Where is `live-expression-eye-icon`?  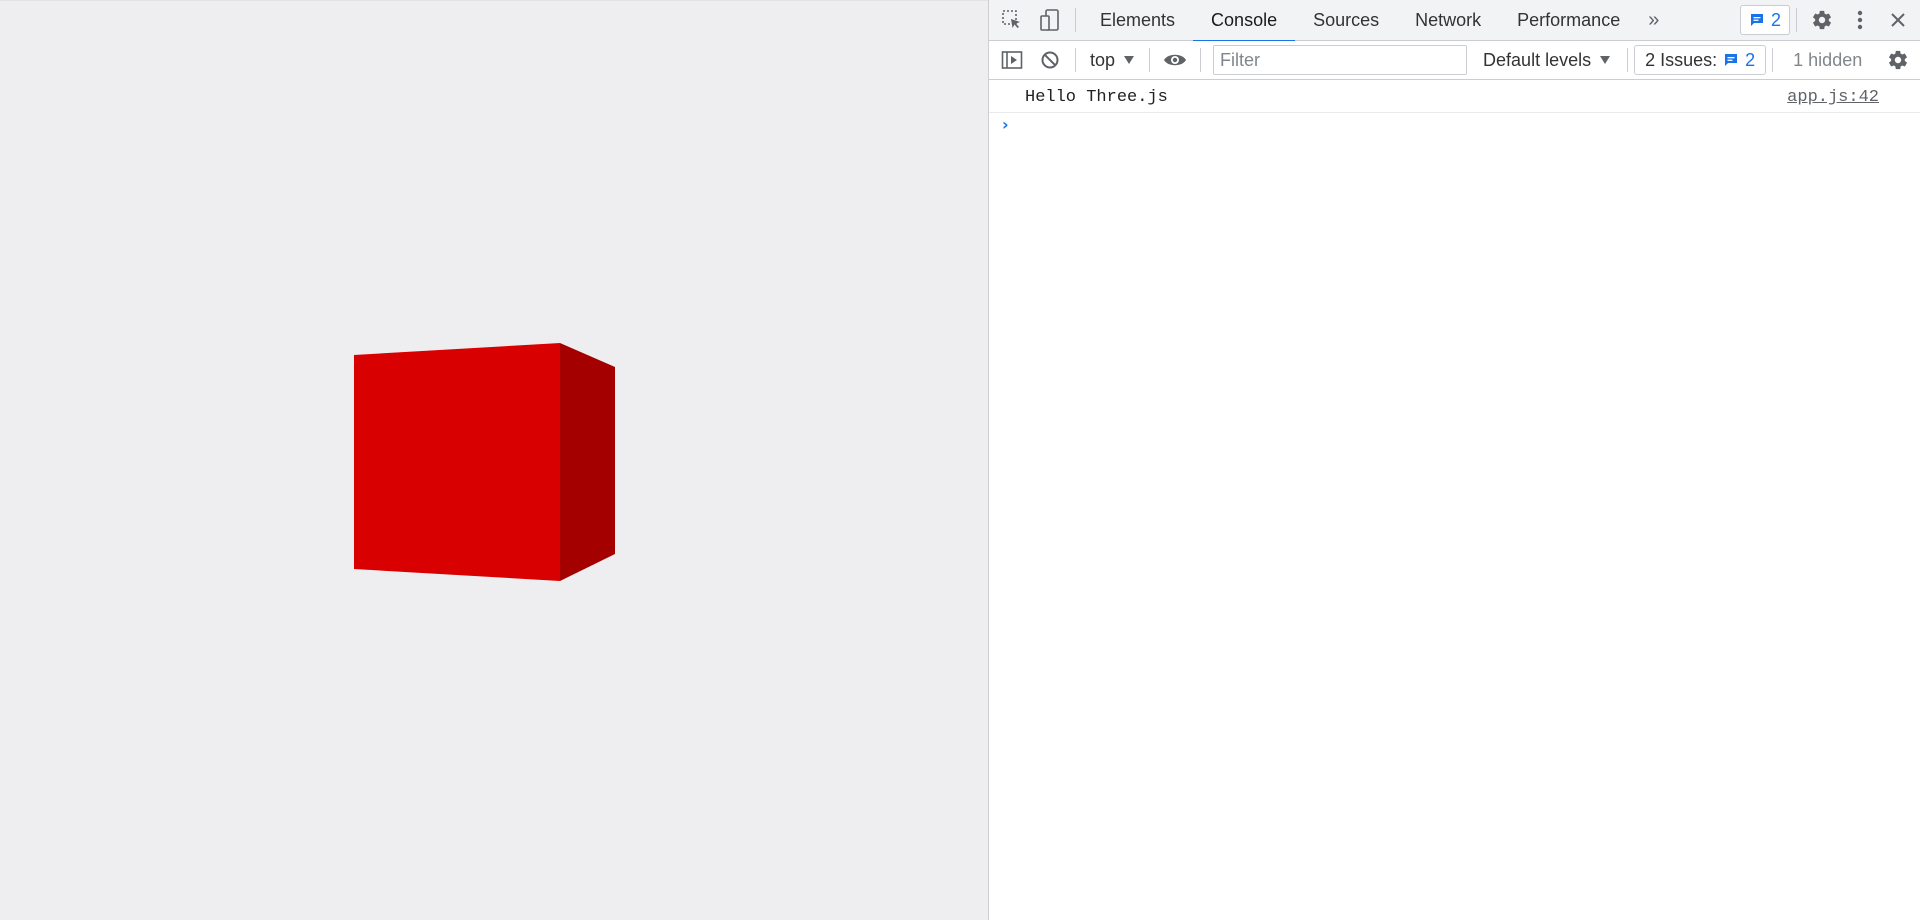 live-expression-eye-icon is located at coordinates (1175, 60).